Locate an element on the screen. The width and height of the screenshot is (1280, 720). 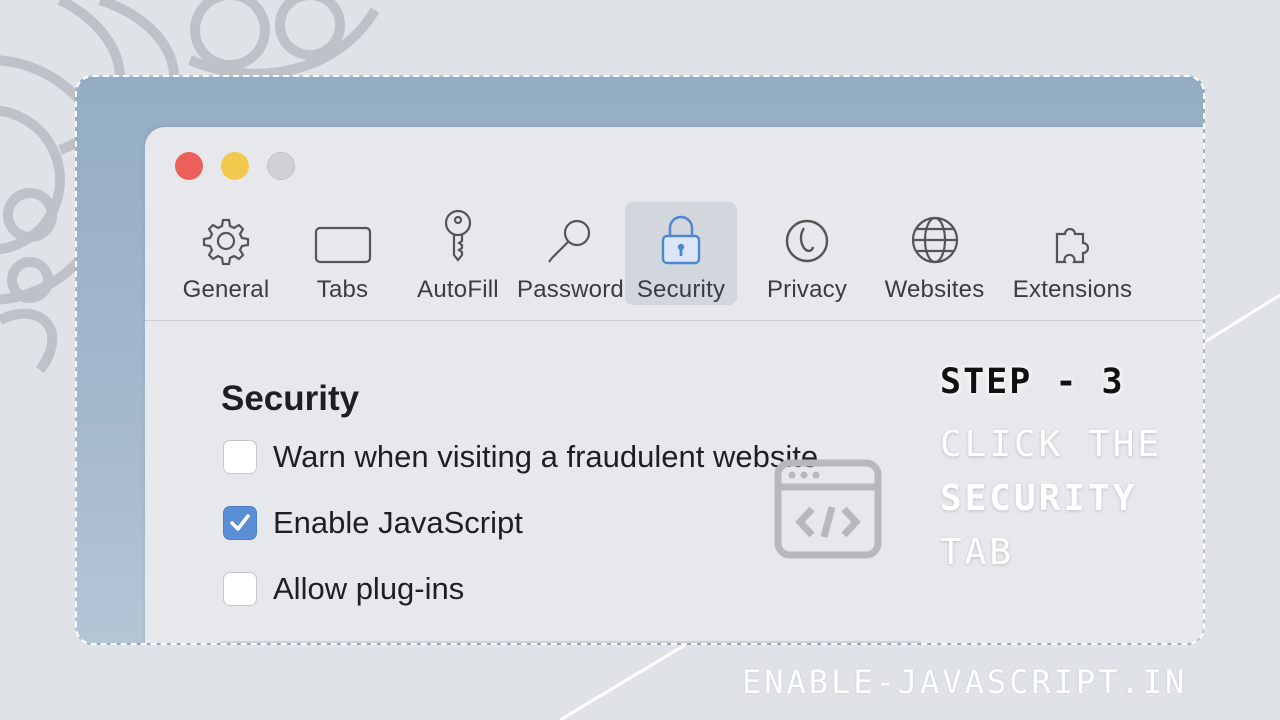
tab-autofill-label: AutoFill is located at coordinates (458, 289).